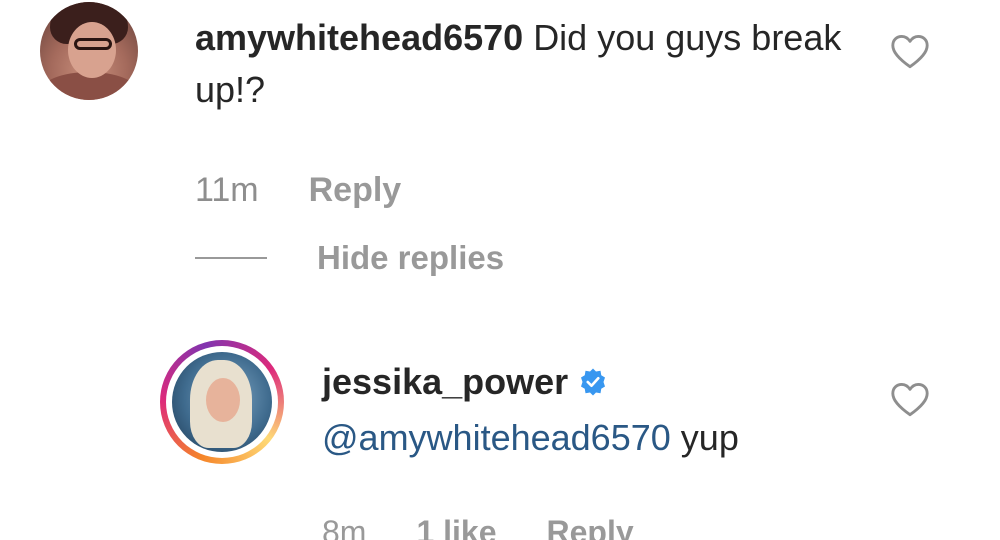 The image size is (1000, 540). I want to click on reply-text: jessika_power @amywhitehead6570 yup, so click(592, 410).